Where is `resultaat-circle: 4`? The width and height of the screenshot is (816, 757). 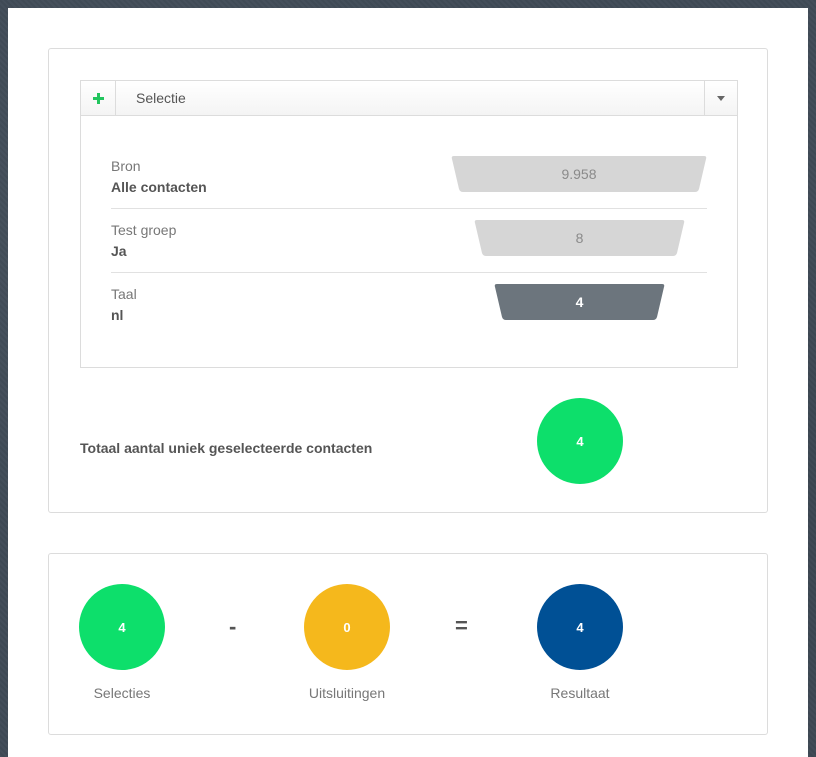
resultaat-circle: 4 is located at coordinates (580, 627).